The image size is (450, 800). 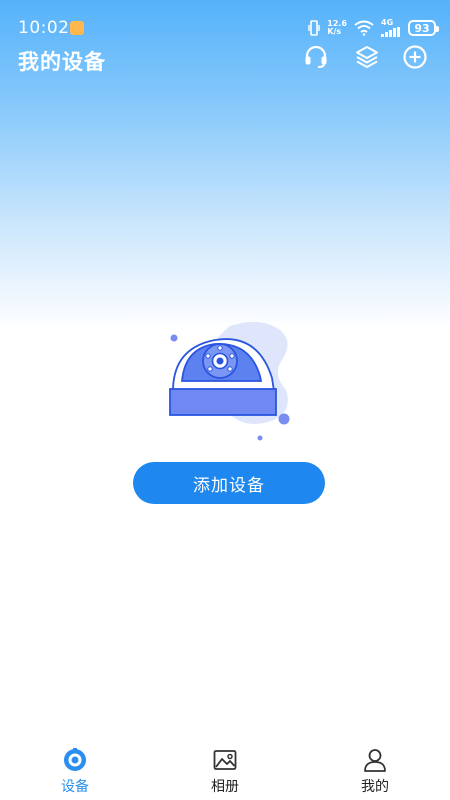 What do you see at coordinates (316, 57) in the screenshot?
I see `headset-icon` at bounding box center [316, 57].